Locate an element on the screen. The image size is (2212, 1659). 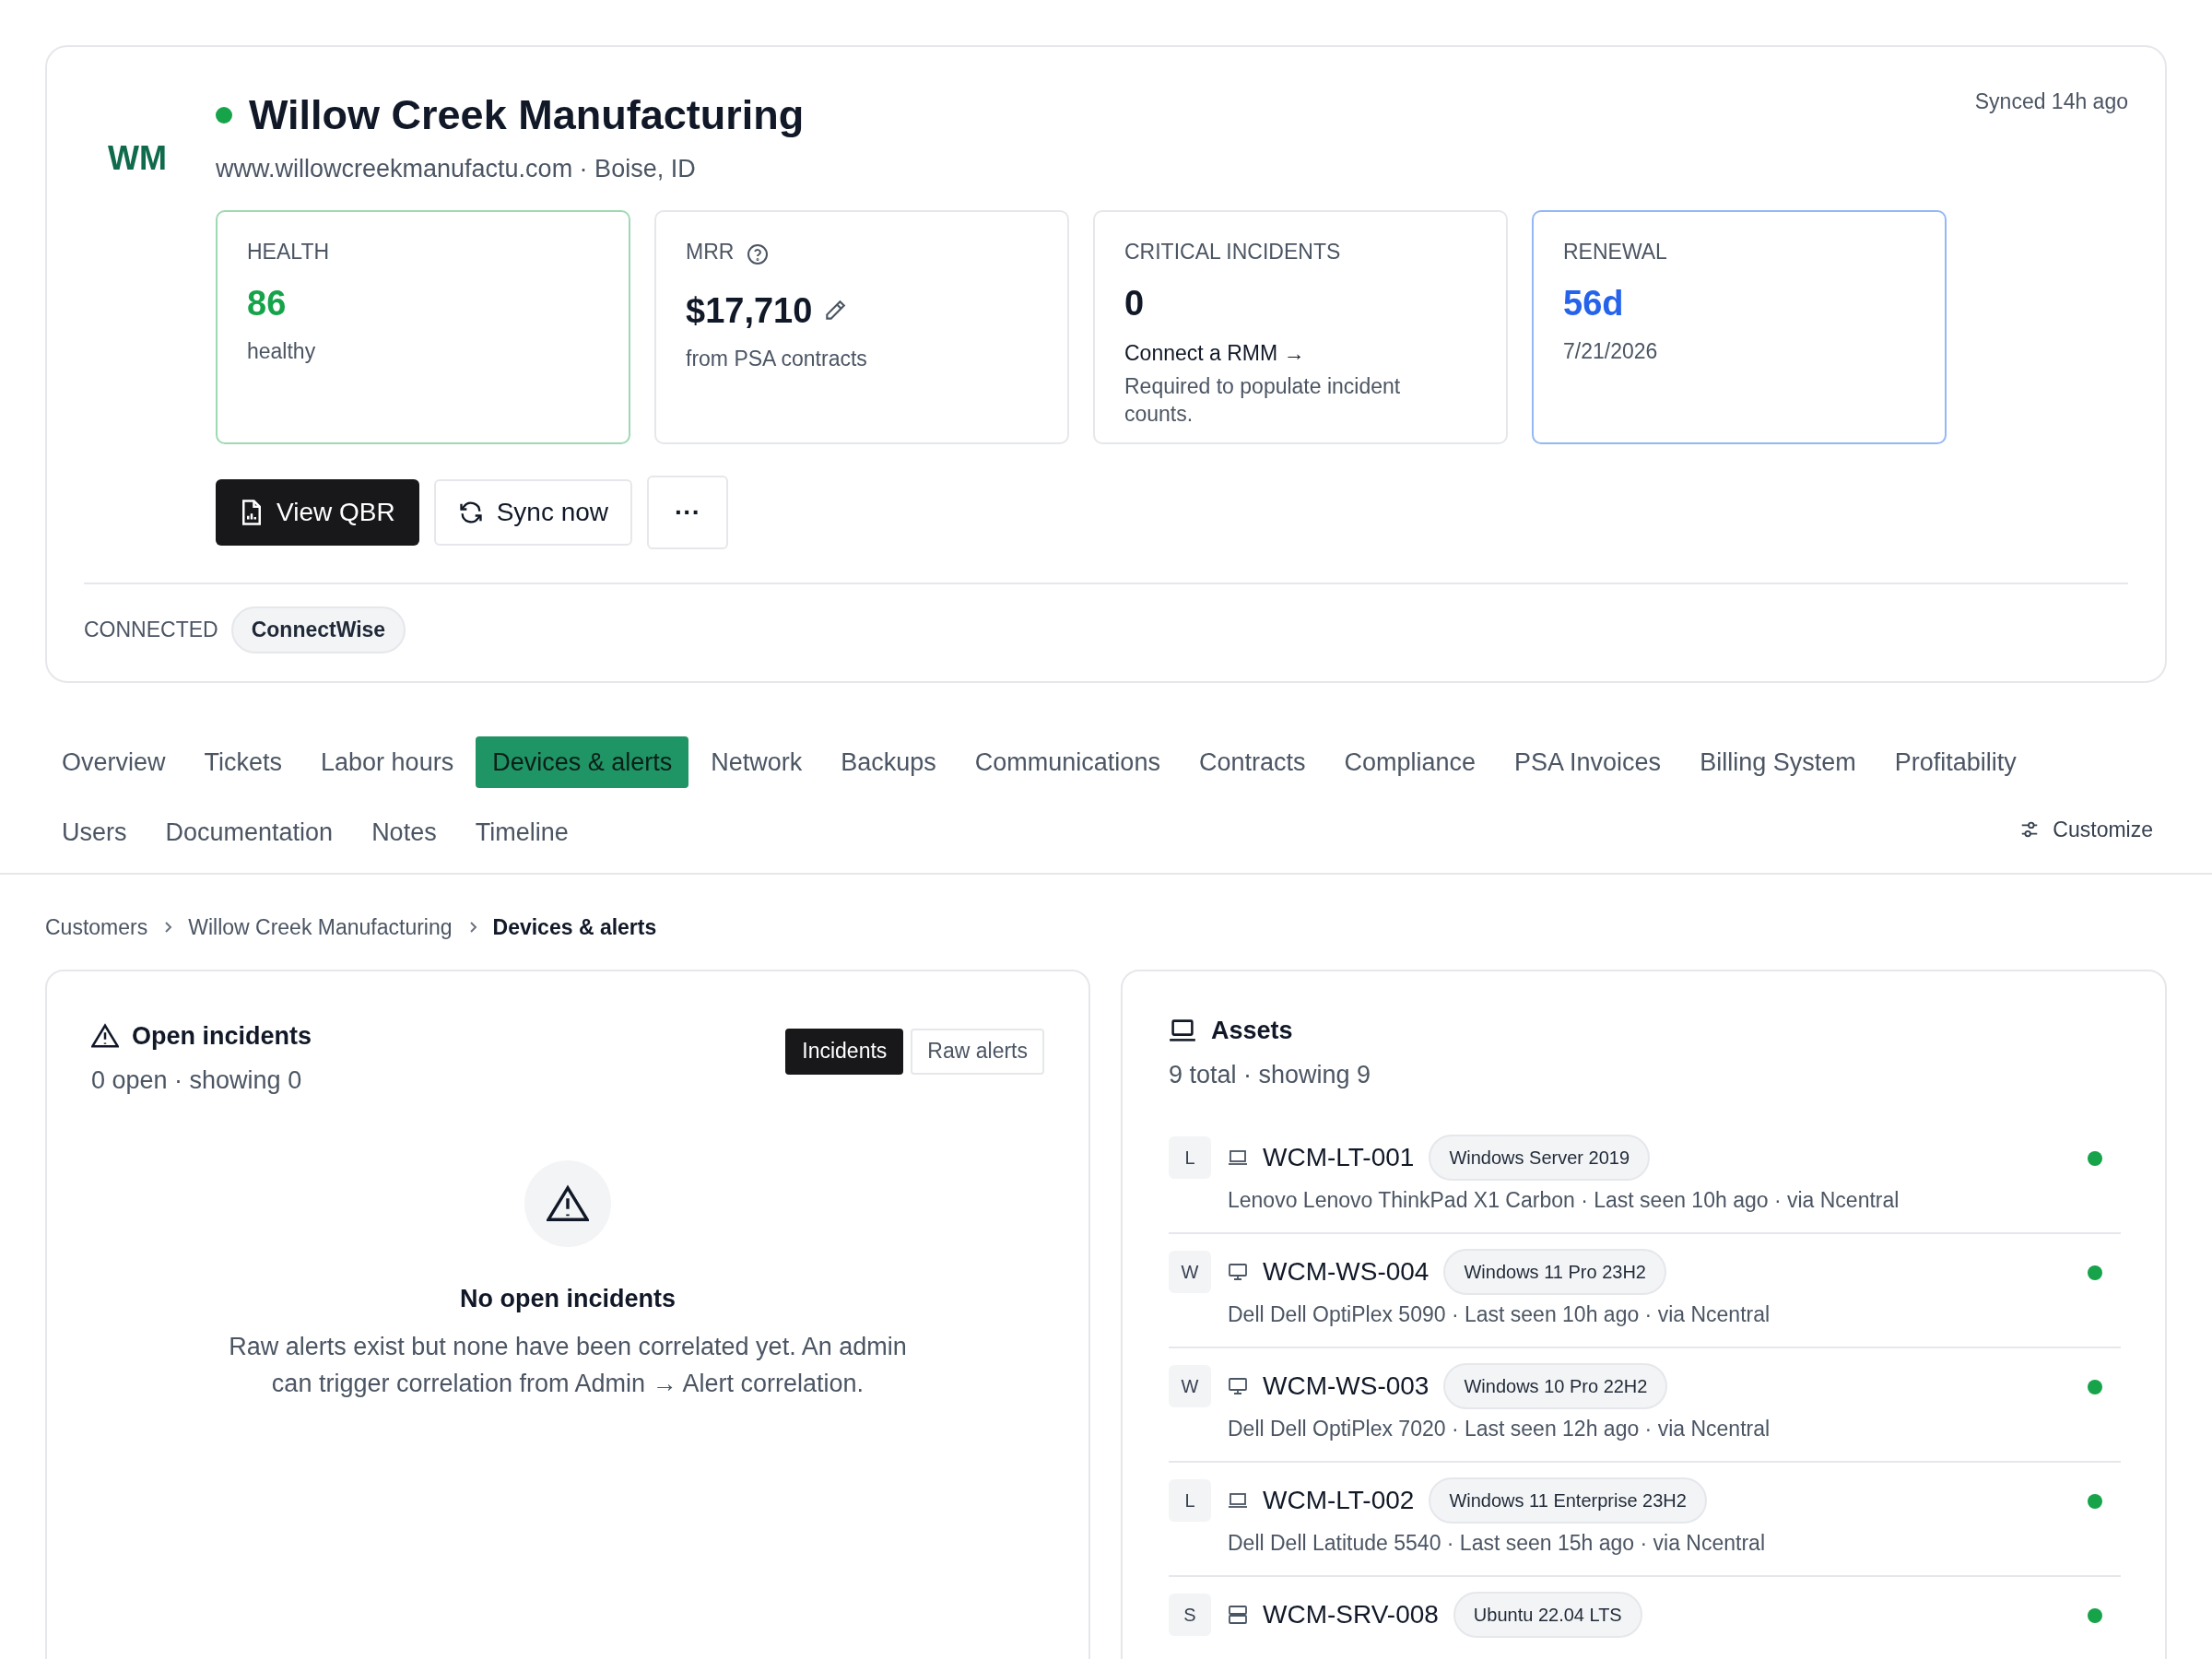
device-details: Dell Dell OptiPlex 5090 · Last seen 10h ago · via Ncentral is located at coordinates (1499, 1314).